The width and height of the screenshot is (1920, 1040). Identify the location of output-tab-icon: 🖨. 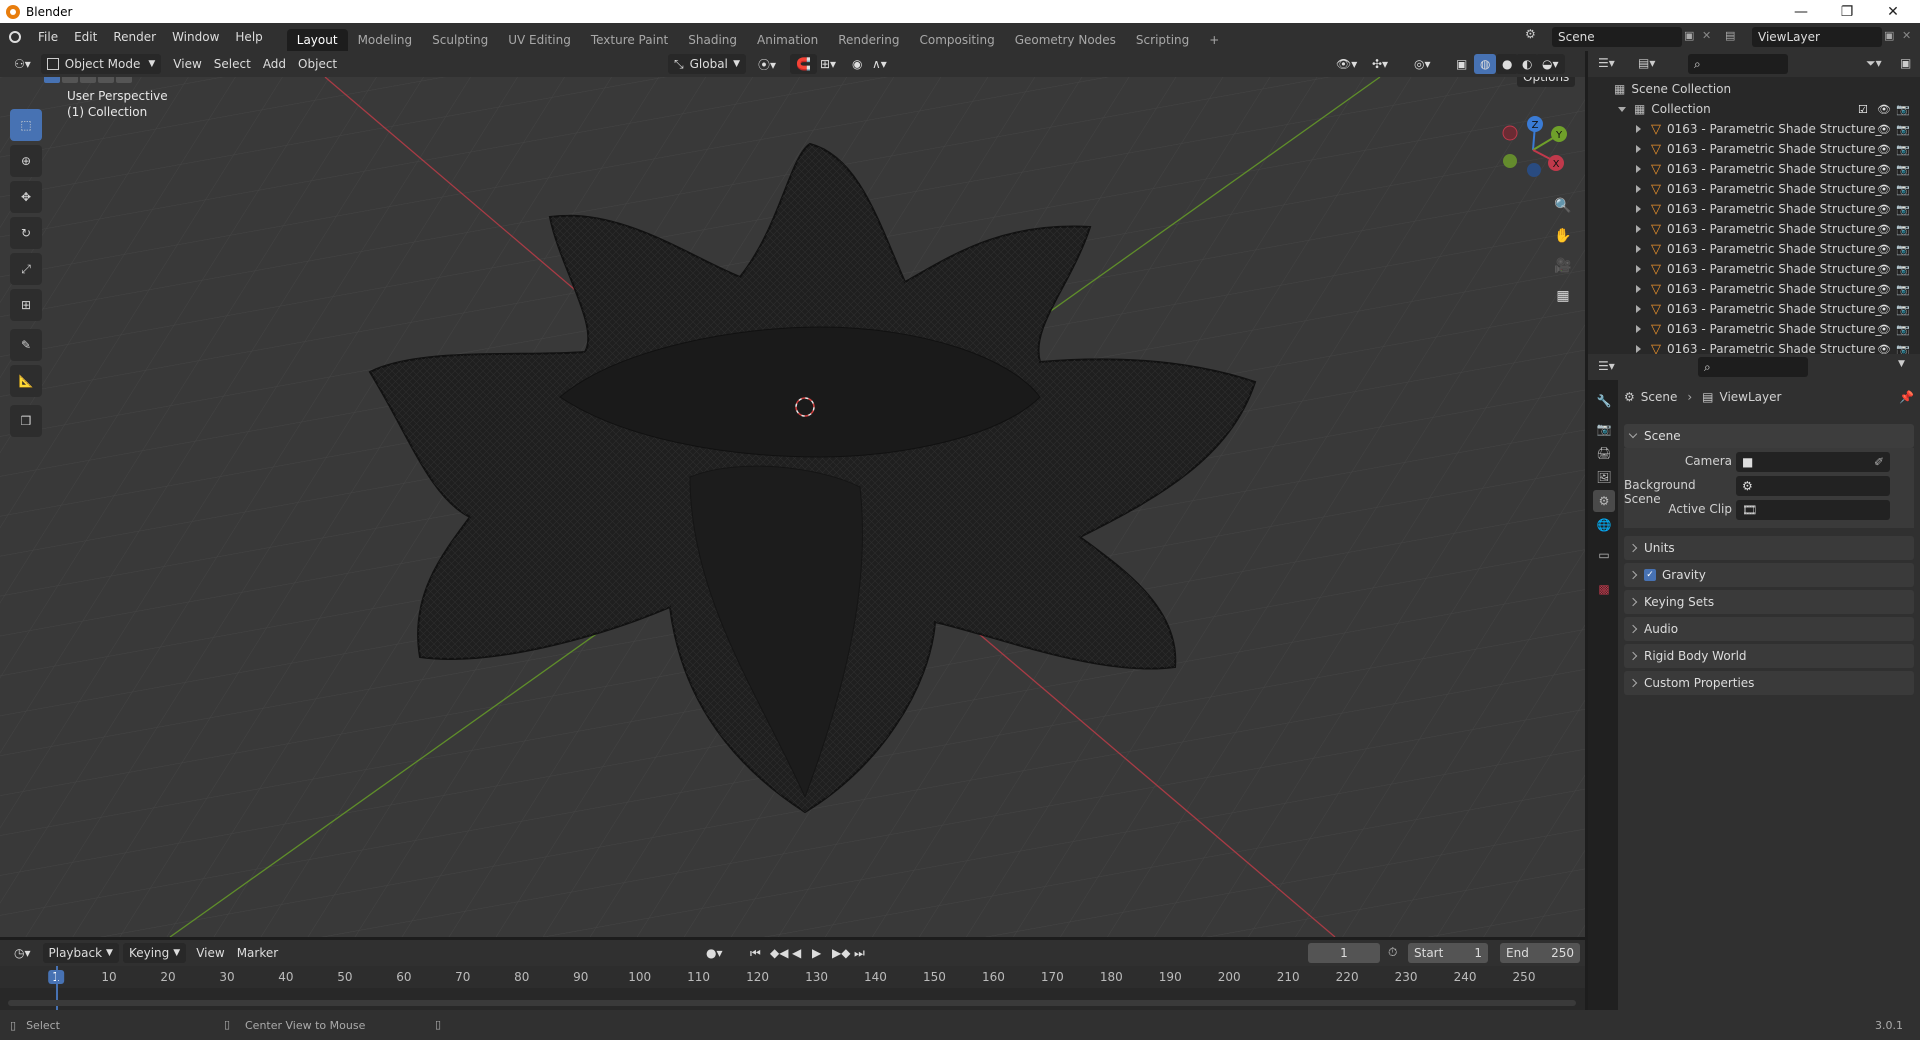
(1604, 453).